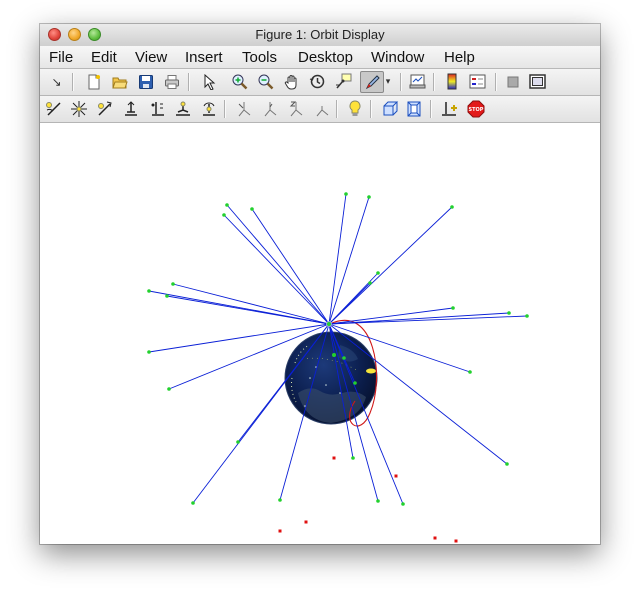 The width and height of the screenshot is (640, 599). Describe the element at coordinates (512, 81) in the screenshot. I see `hide-plot-tools-icon` at that location.